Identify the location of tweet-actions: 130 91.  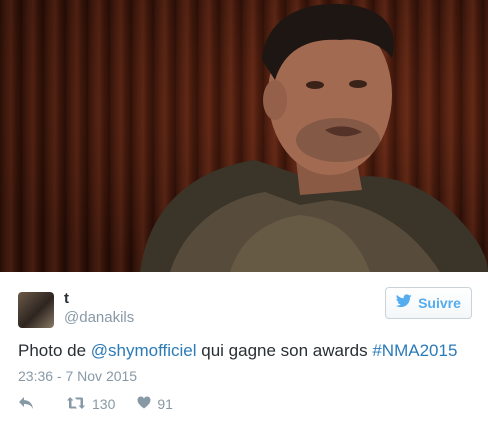
(95, 404).